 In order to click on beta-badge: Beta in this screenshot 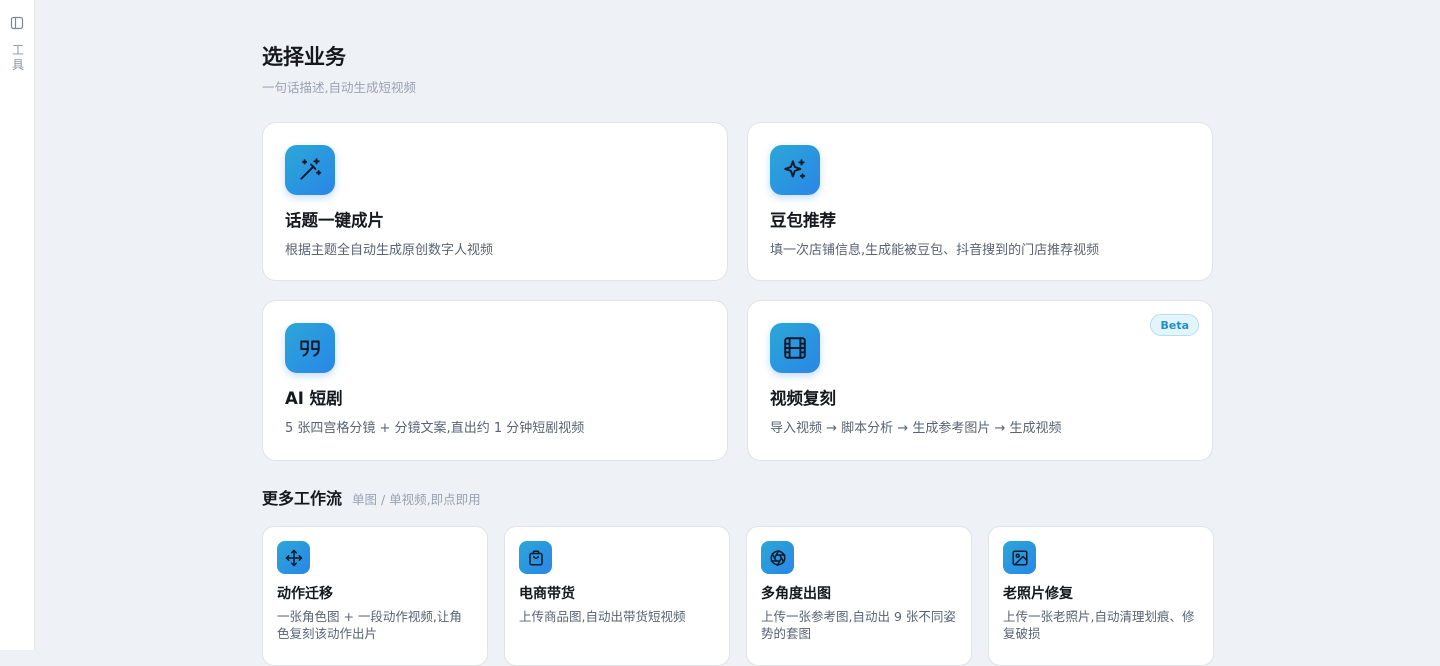, I will do `click(1174, 325)`.